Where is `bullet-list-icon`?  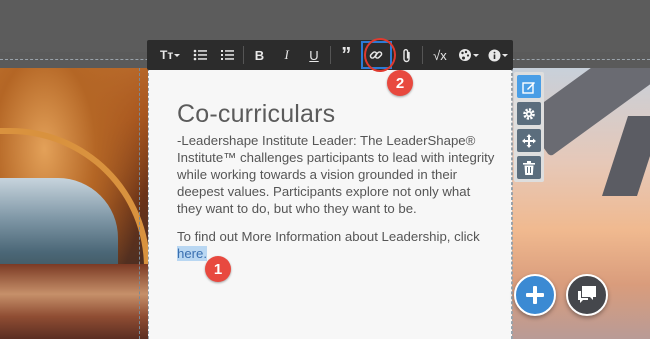 bullet-list-icon is located at coordinates (200, 55).